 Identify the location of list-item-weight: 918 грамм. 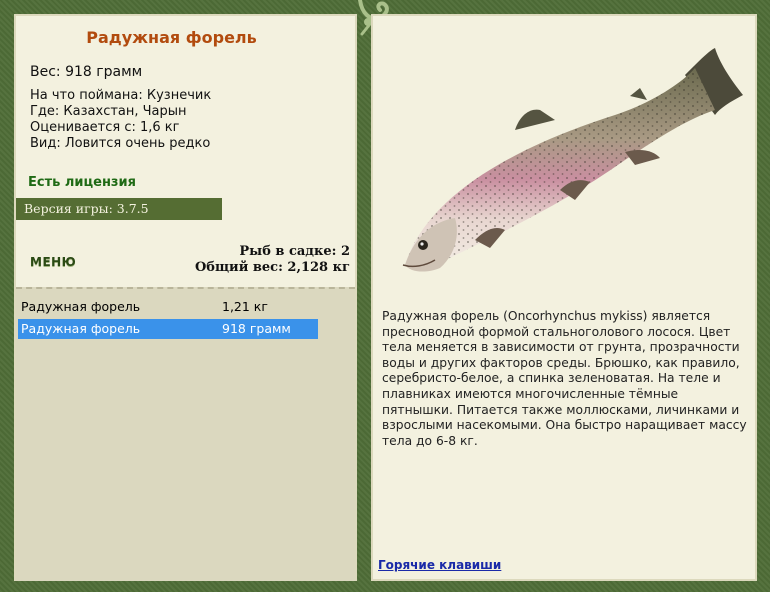
(256, 328).